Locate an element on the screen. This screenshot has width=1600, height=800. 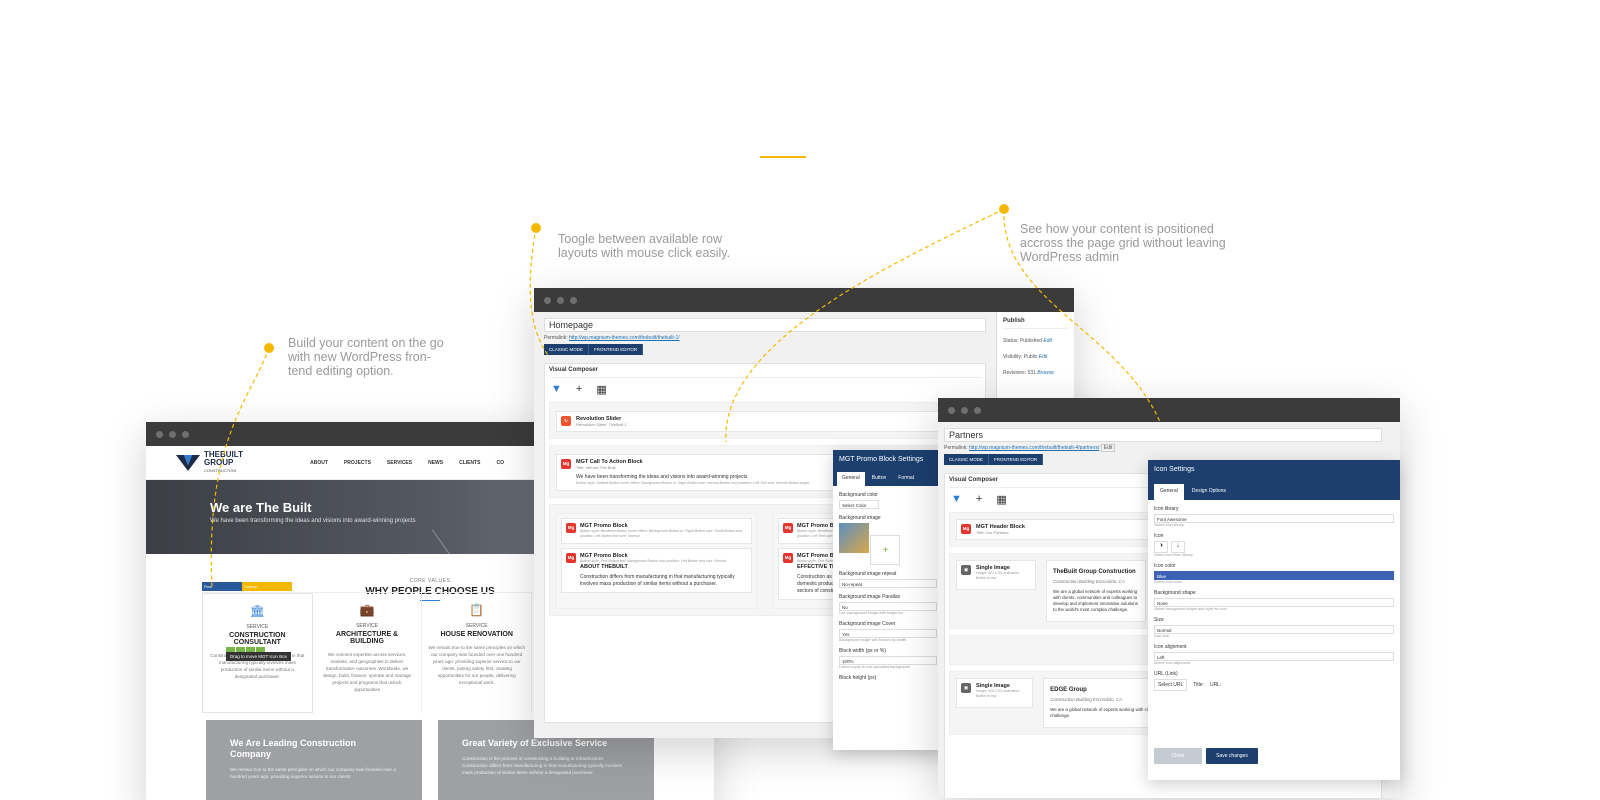
panel-footer: Close Save changes is located at coordinates (1206, 756).